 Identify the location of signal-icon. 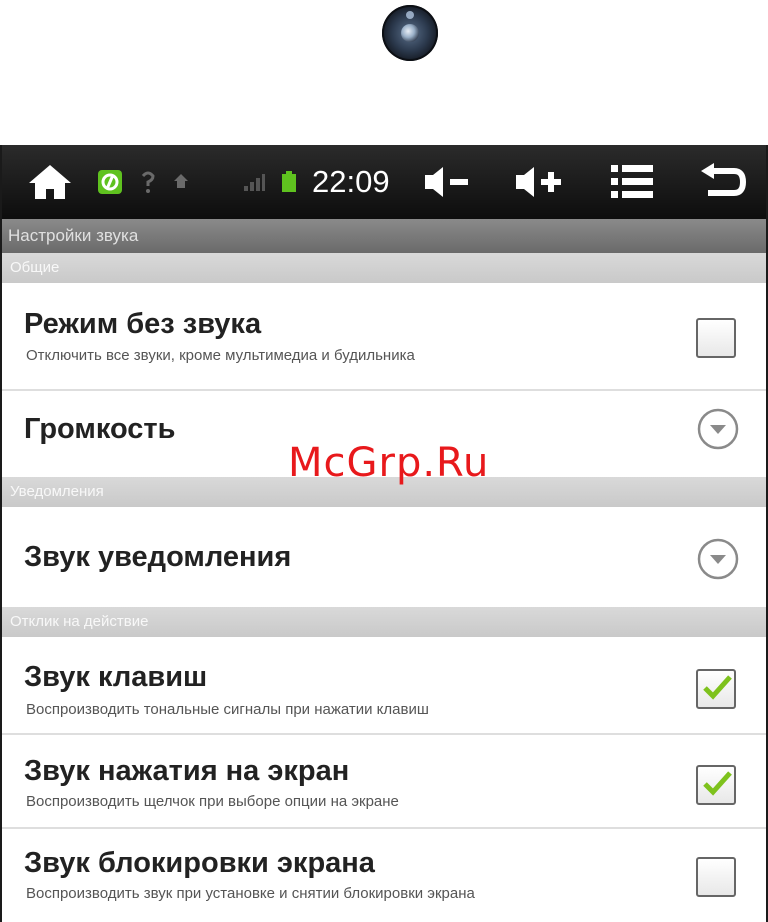
(254, 182).